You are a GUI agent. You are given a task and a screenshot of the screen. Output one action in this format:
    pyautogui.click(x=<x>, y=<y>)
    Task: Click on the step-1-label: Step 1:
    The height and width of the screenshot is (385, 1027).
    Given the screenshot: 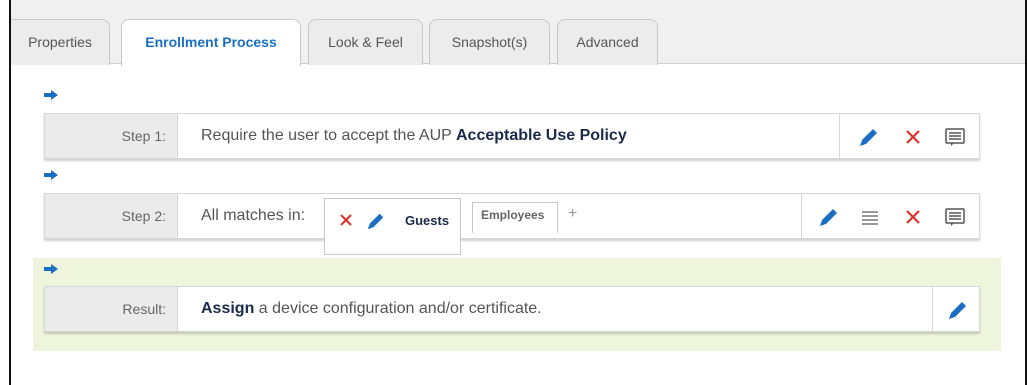 What is the action you would take?
    pyautogui.click(x=111, y=136)
    